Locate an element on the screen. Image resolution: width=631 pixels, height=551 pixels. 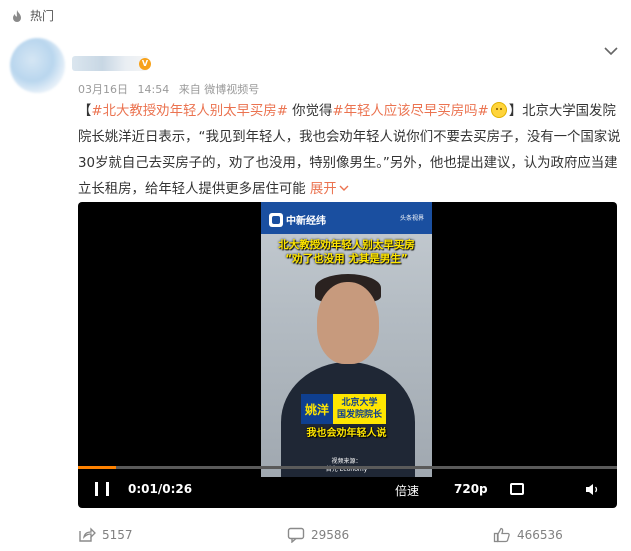
share-icon is located at coordinates (87, 534).